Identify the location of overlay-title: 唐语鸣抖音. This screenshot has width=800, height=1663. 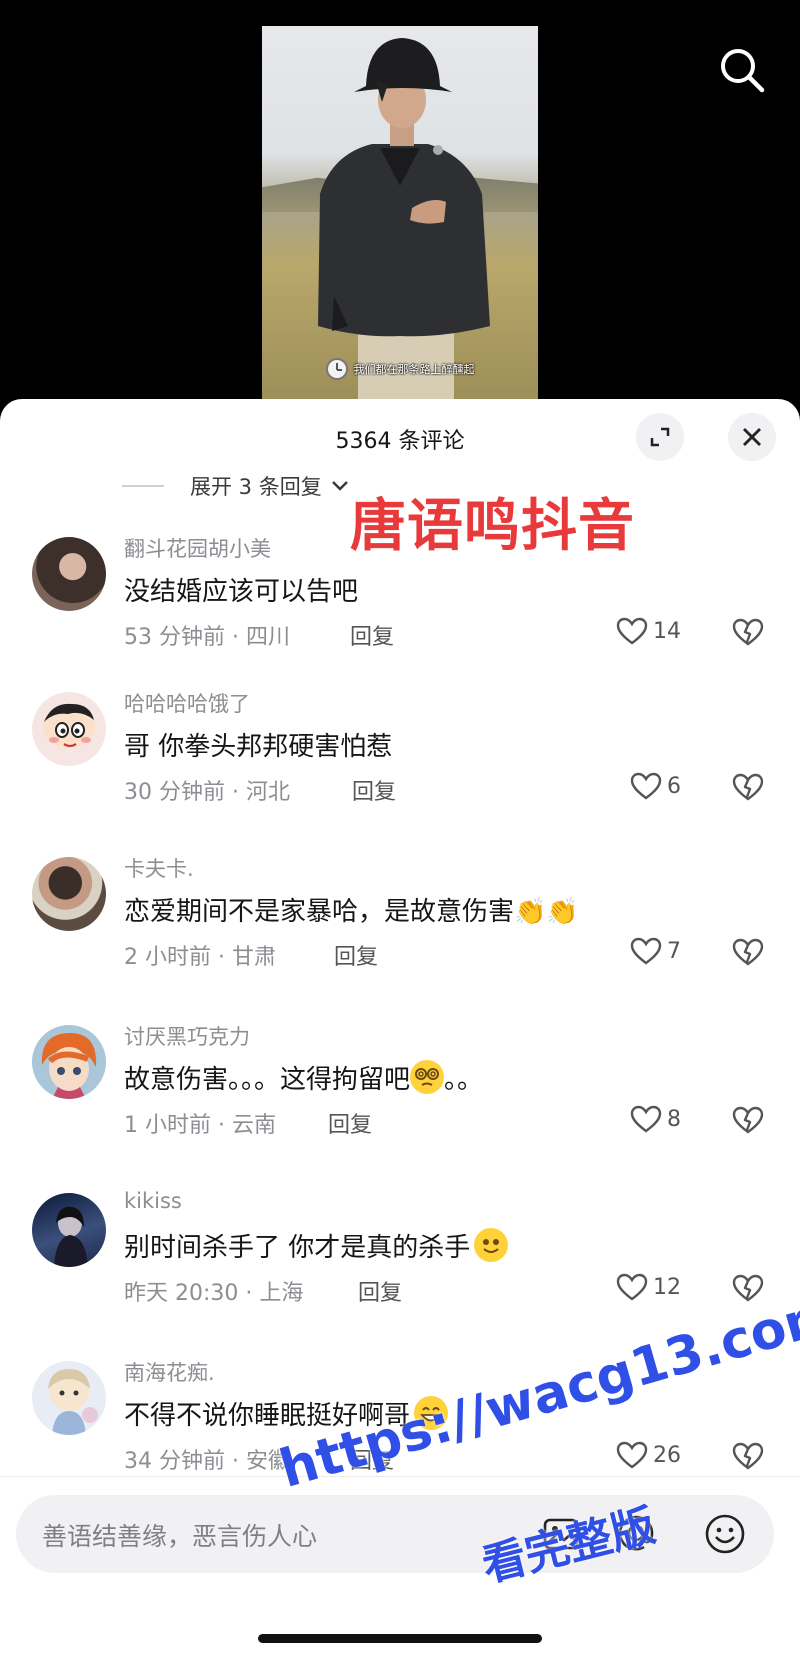
(492, 526).